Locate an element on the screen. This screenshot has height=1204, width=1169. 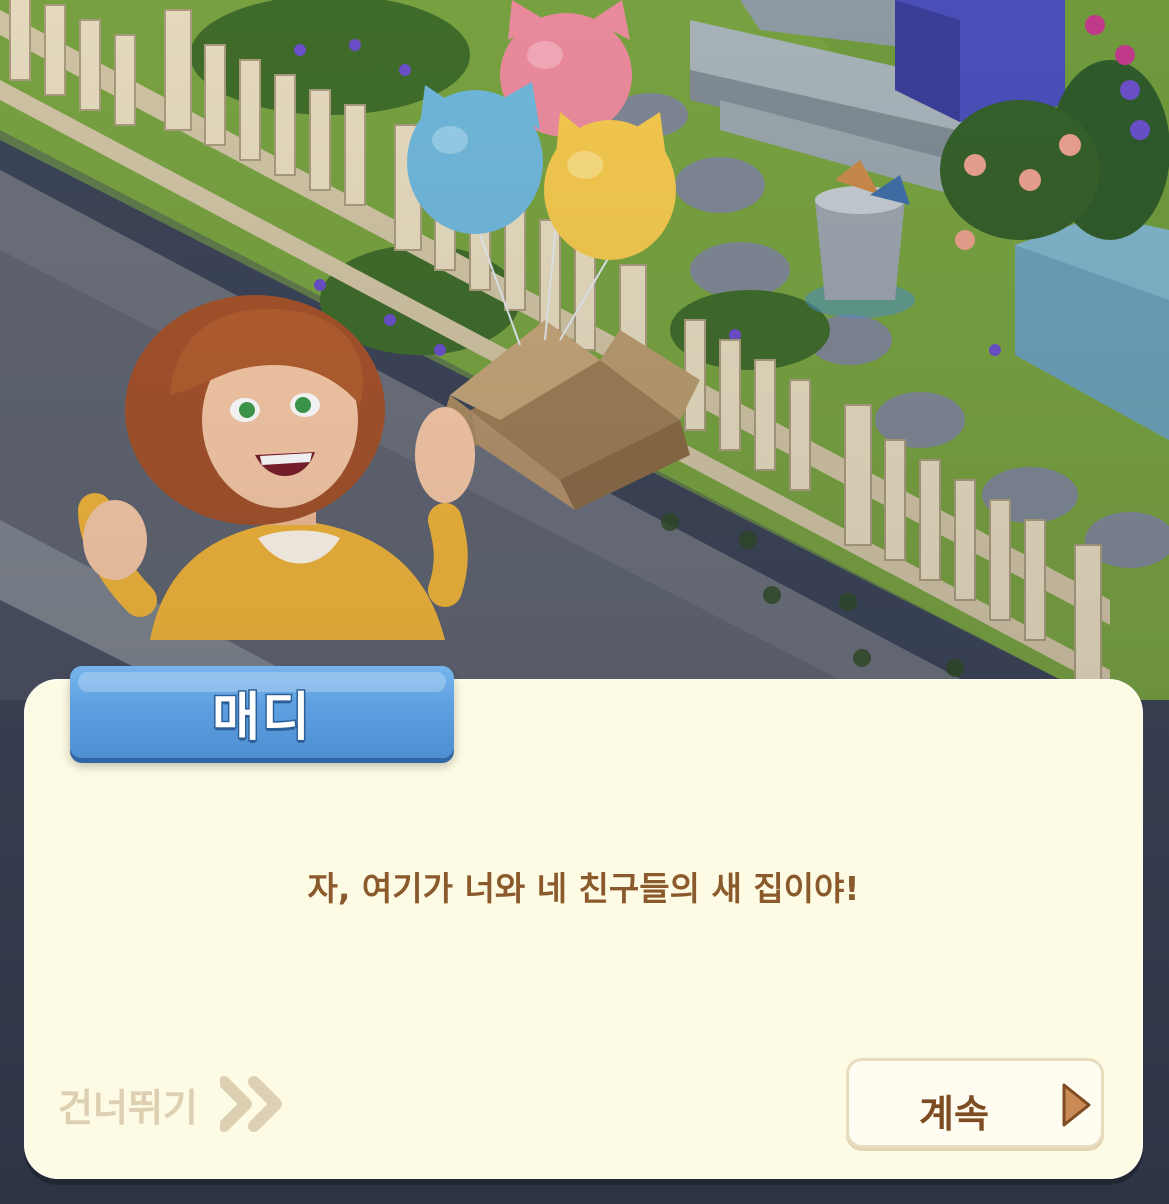
continue-button: 계속 is located at coordinates (975, 1103).